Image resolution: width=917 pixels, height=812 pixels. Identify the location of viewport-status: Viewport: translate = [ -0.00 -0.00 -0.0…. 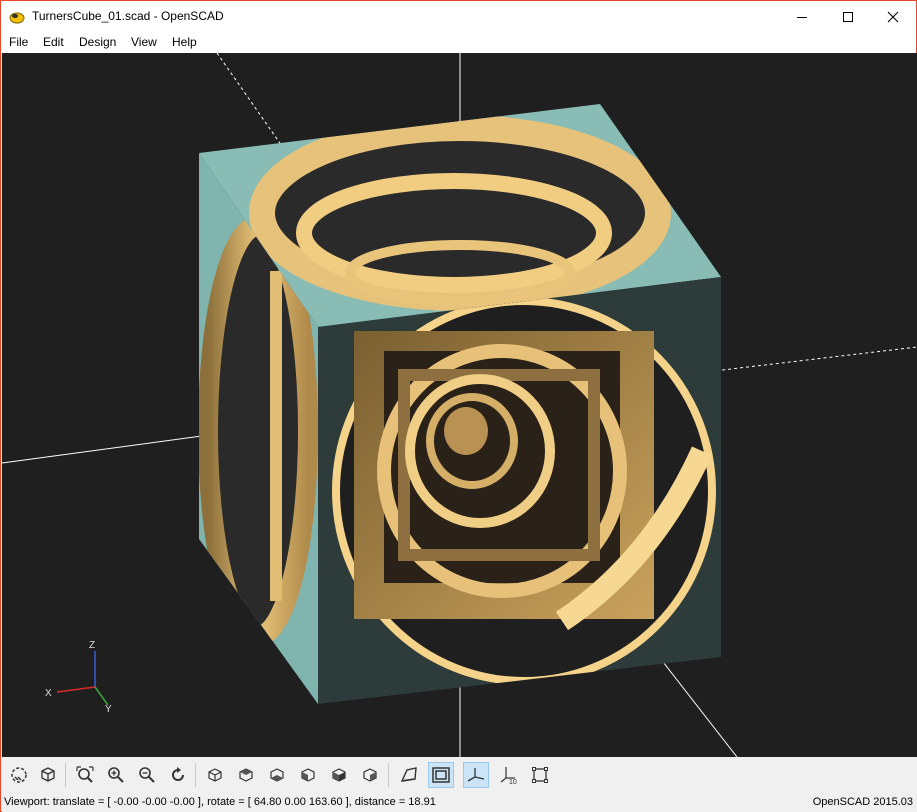
(220, 802).